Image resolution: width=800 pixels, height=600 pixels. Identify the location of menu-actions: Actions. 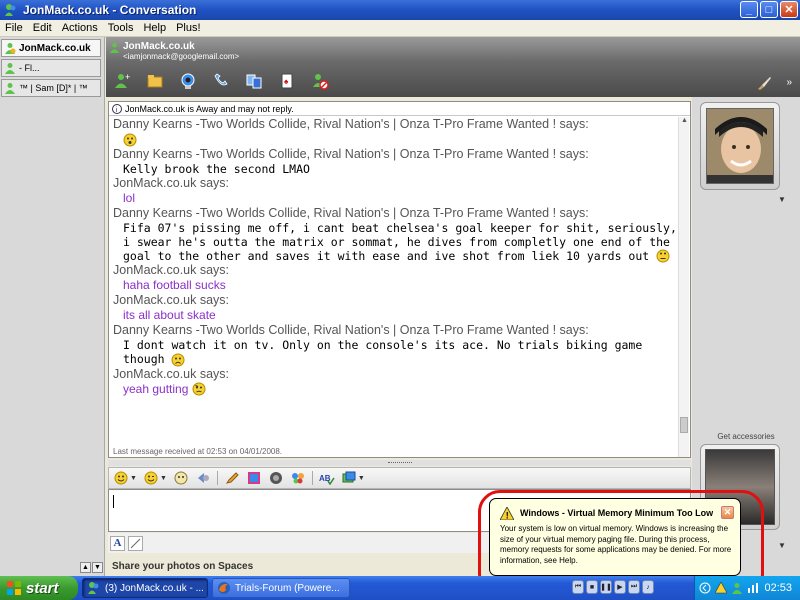
(80, 28).